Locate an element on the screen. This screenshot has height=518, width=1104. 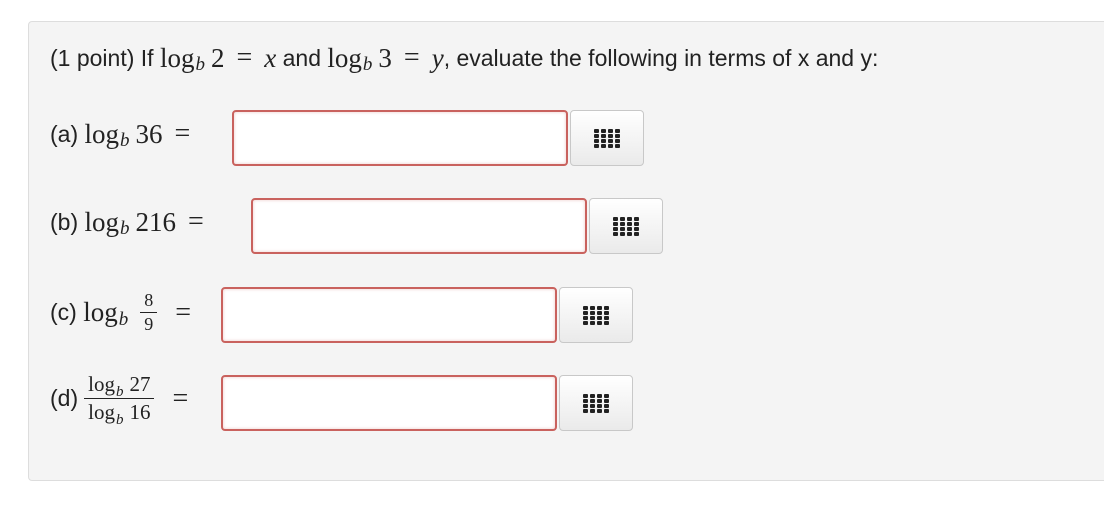
fraction: logb 27 logb 16 is located at coordinates (119, 400).